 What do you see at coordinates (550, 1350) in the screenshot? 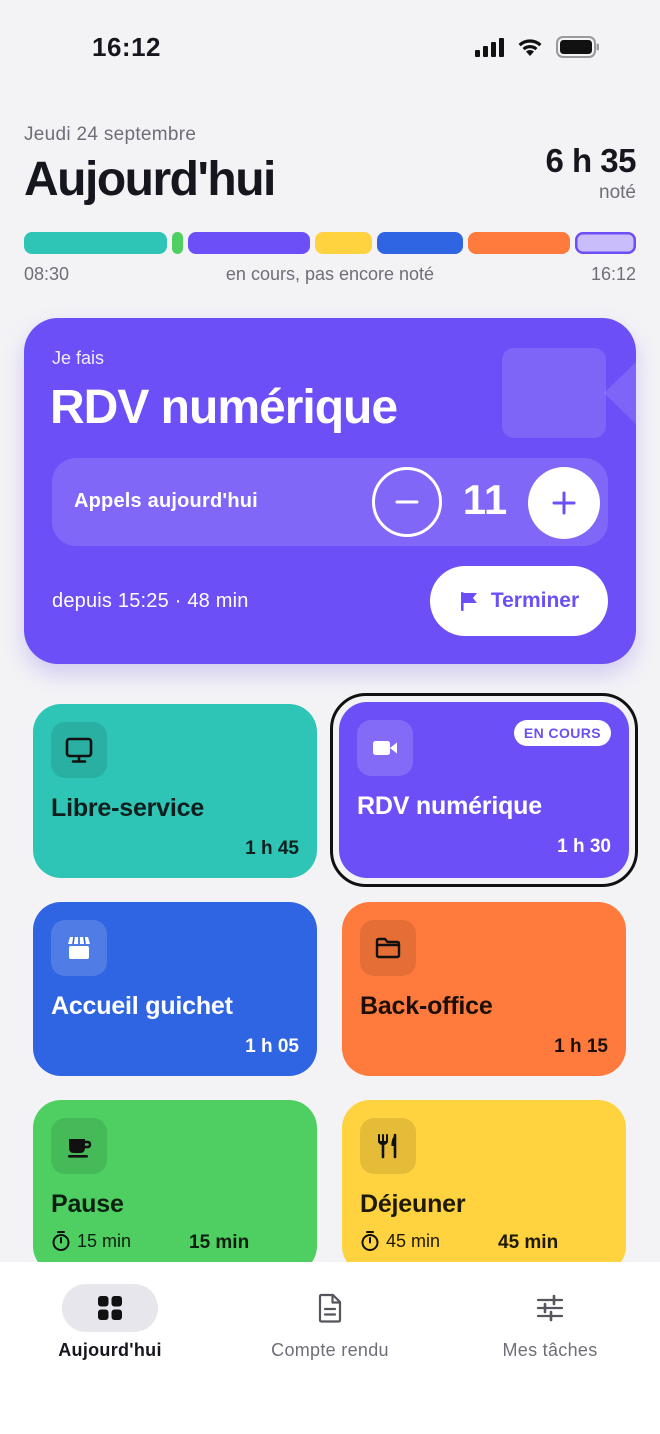
I see `nav-tab-label: Mes tâches` at bounding box center [550, 1350].